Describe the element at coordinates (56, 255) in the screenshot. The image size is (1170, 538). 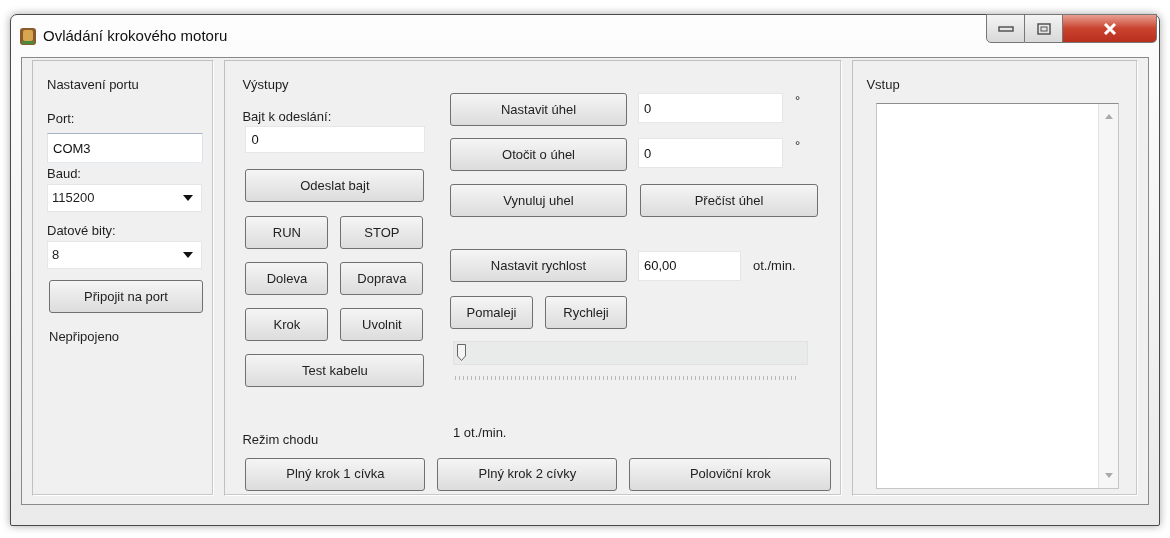
I see `dropdown-value: 8` at that location.